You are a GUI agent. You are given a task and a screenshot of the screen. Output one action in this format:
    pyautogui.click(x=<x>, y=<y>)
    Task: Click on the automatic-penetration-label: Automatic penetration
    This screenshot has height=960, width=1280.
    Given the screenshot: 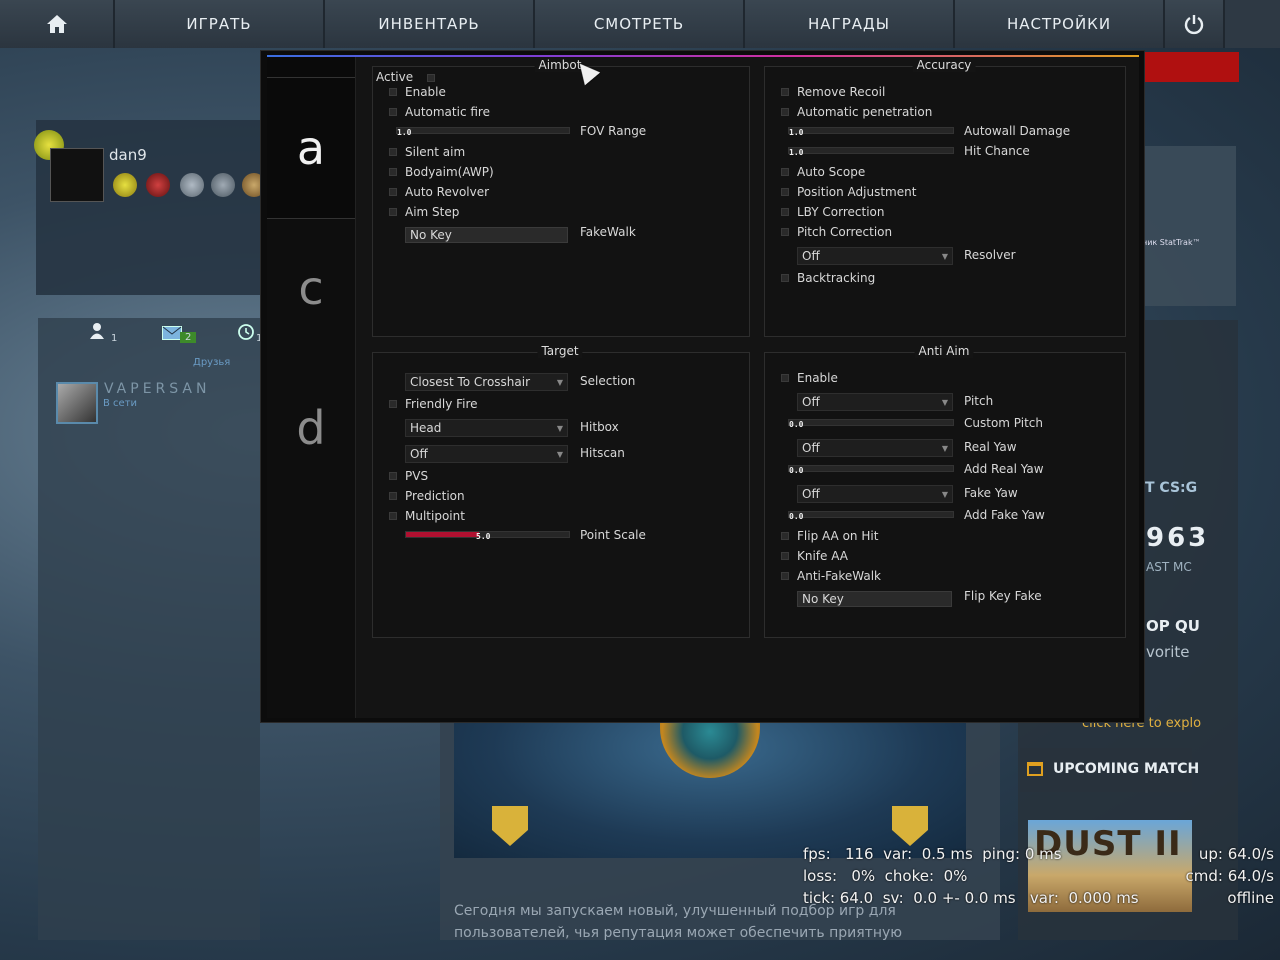 What is the action you would take?
    pyautogui.click(x=865, y=112)
    